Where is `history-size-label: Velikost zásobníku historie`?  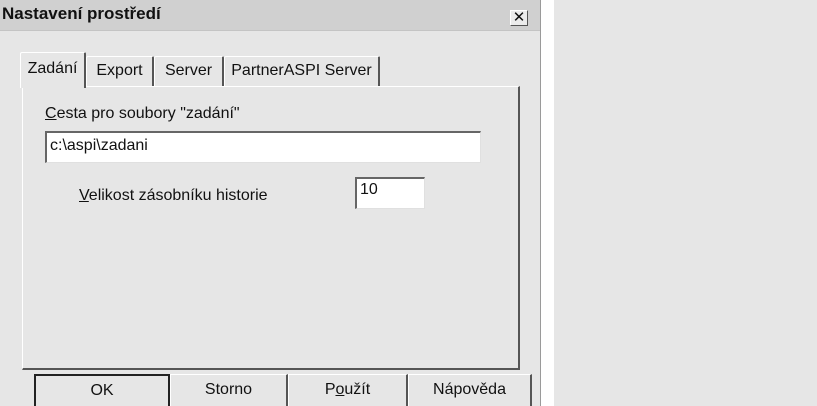
history-size-label: Velikost zásobníku historie is located at coordinates (173, 195).